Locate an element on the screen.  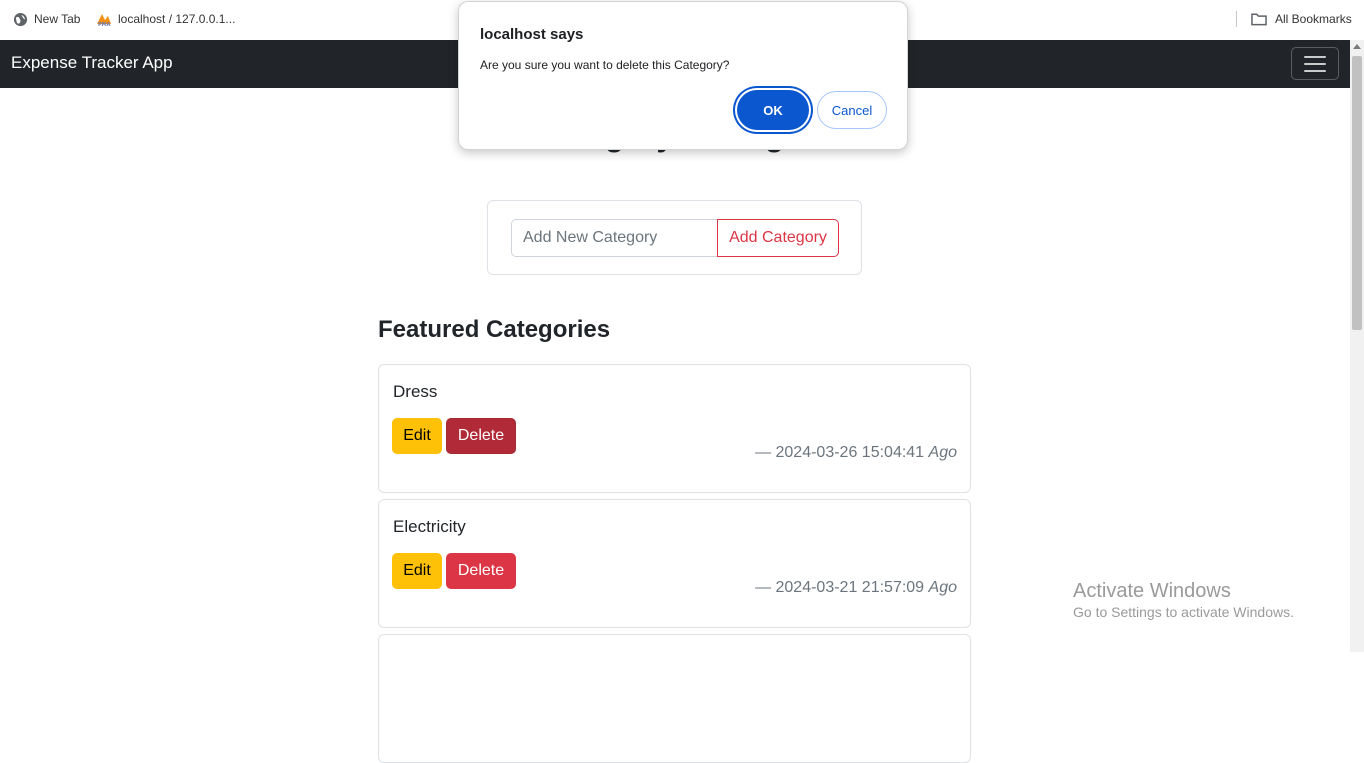
bookmark-label: New Tab is located at coordinates (57, 19).